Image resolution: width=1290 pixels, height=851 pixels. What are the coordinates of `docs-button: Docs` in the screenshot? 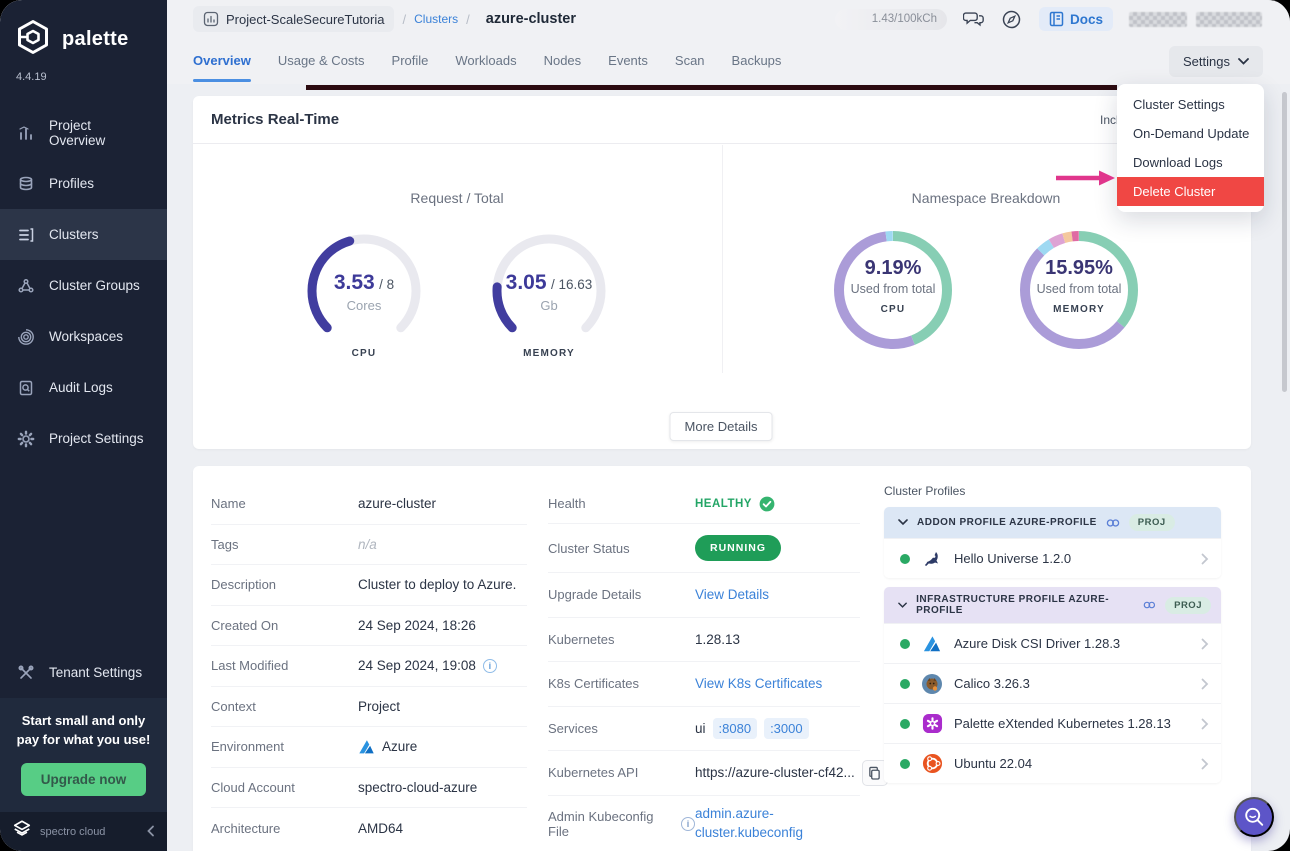 It's located at (1075, 19).